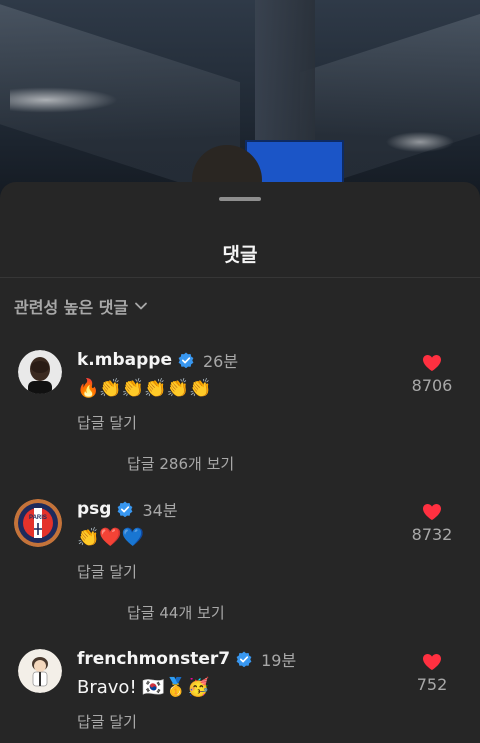  I want to click on sheet-drag-handle, so click(240, 199).